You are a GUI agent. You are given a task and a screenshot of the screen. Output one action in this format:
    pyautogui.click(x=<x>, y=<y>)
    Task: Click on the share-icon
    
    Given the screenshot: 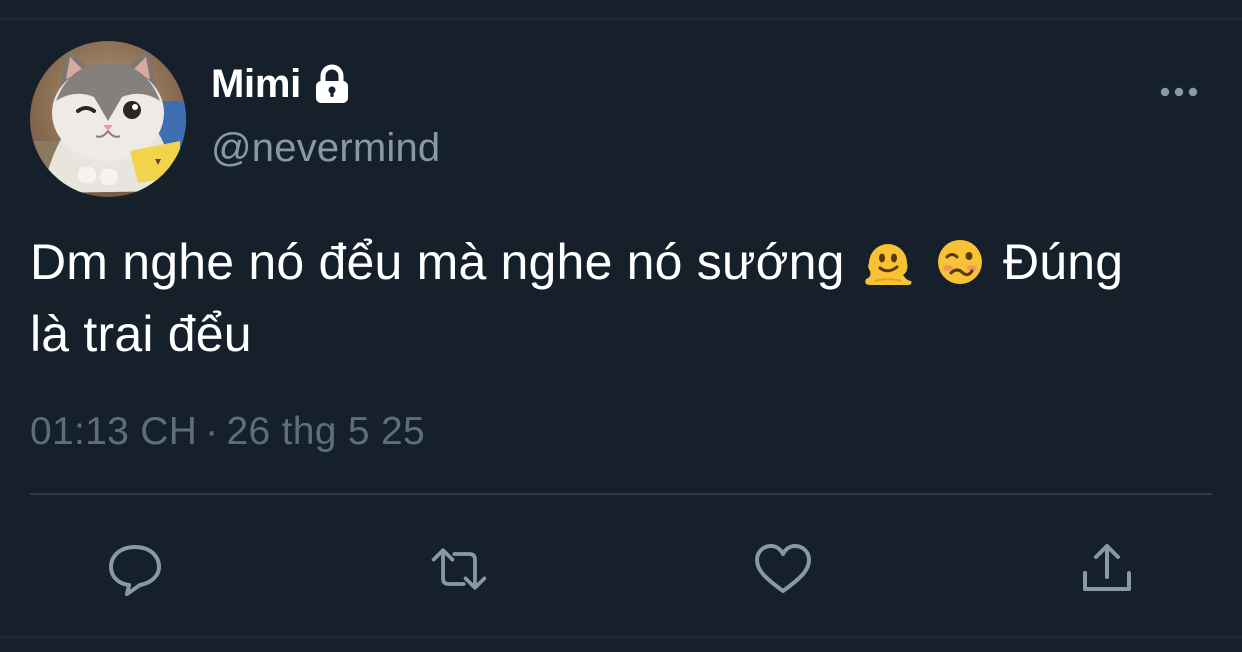 What is the action you would take?
    pyautogui.click(x=1107, y=567)
    